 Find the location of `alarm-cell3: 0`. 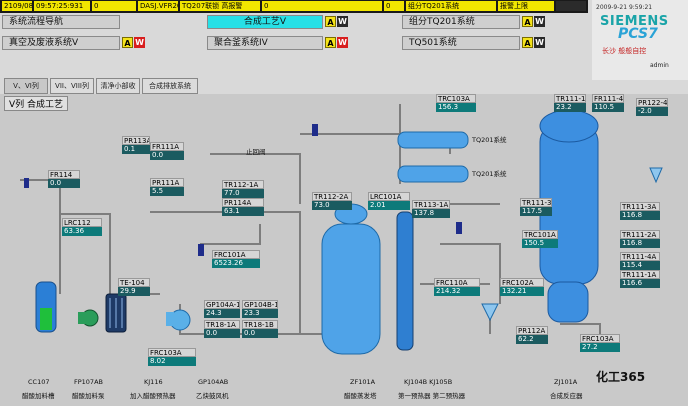

alarm-cell3: 0 is located at coordinates (394, 6).